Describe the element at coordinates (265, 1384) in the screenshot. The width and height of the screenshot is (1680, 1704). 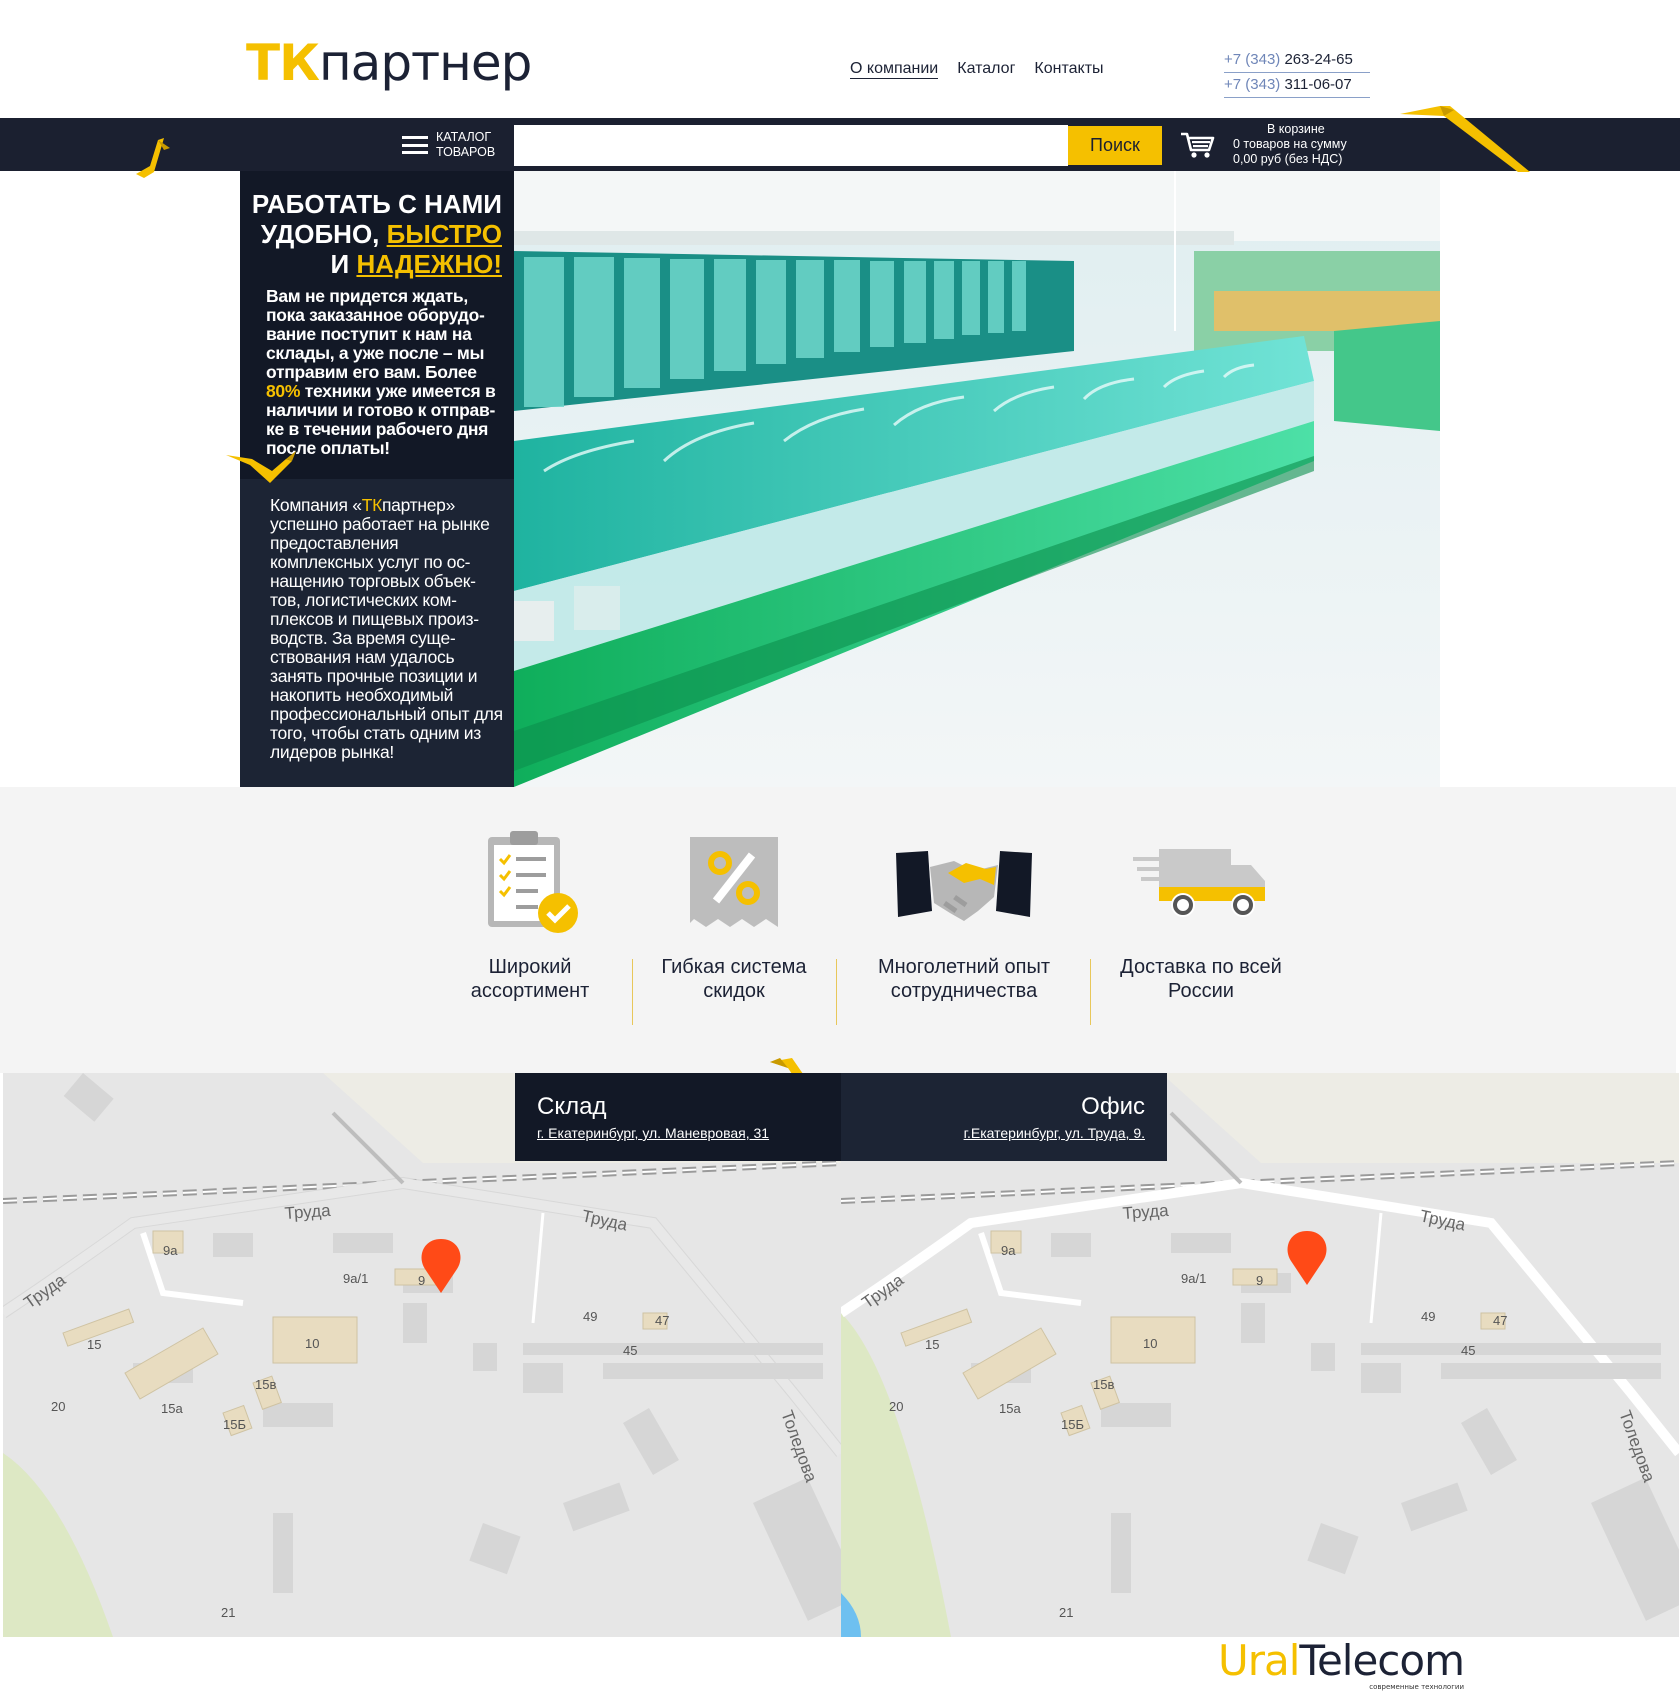
I see `map-label: 15в` at that location.